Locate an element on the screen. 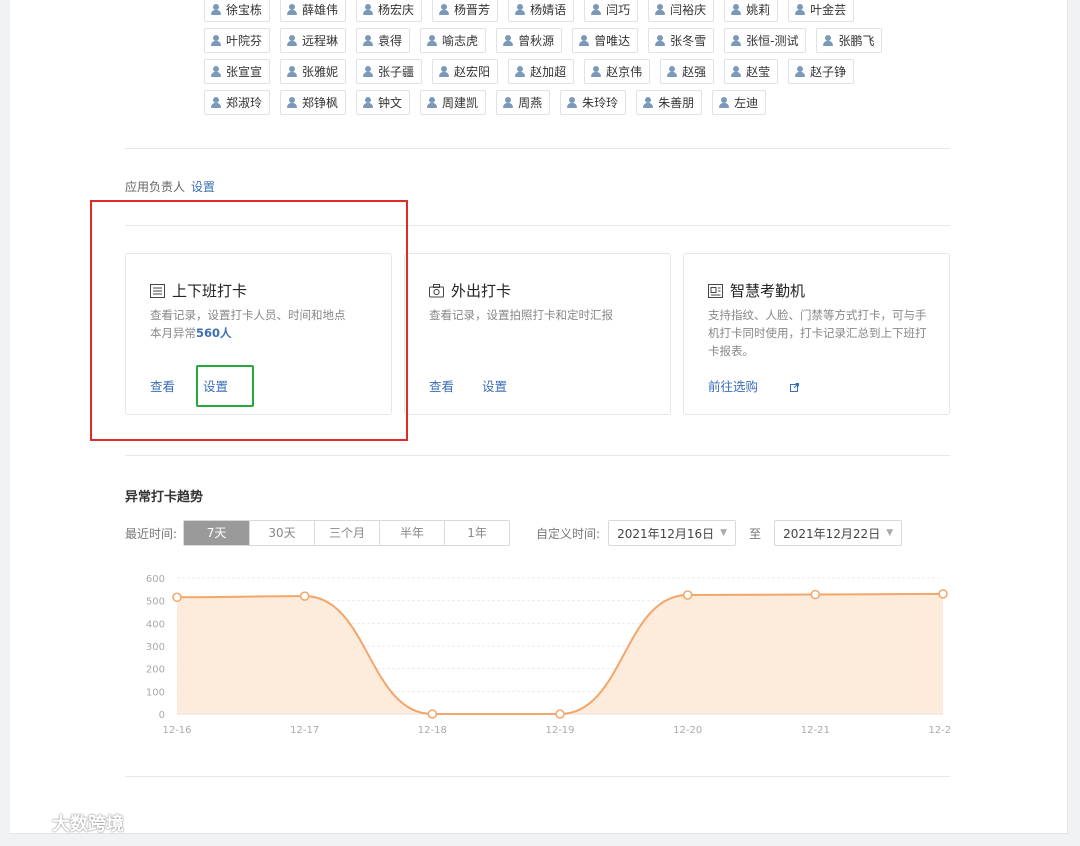  y-tick-label: 0 is located at coordinates (162, 715).